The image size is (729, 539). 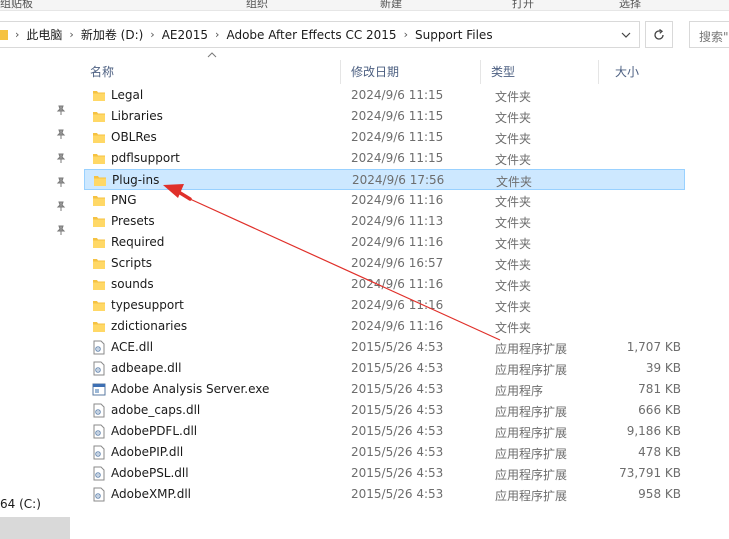 What do you see at coordinates (384, 158) in the screenshot?
I see `folder-row: pdflsupport 2024/9/6 11:15 文件夹` at bounding box center [384, 158].